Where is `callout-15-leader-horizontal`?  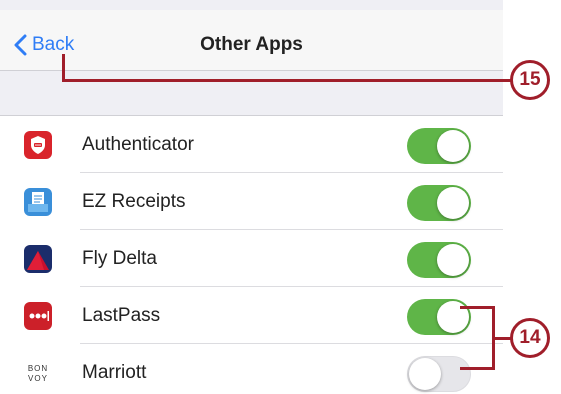 callout-15-leader-horizontal is located at coordinates (287, 80).